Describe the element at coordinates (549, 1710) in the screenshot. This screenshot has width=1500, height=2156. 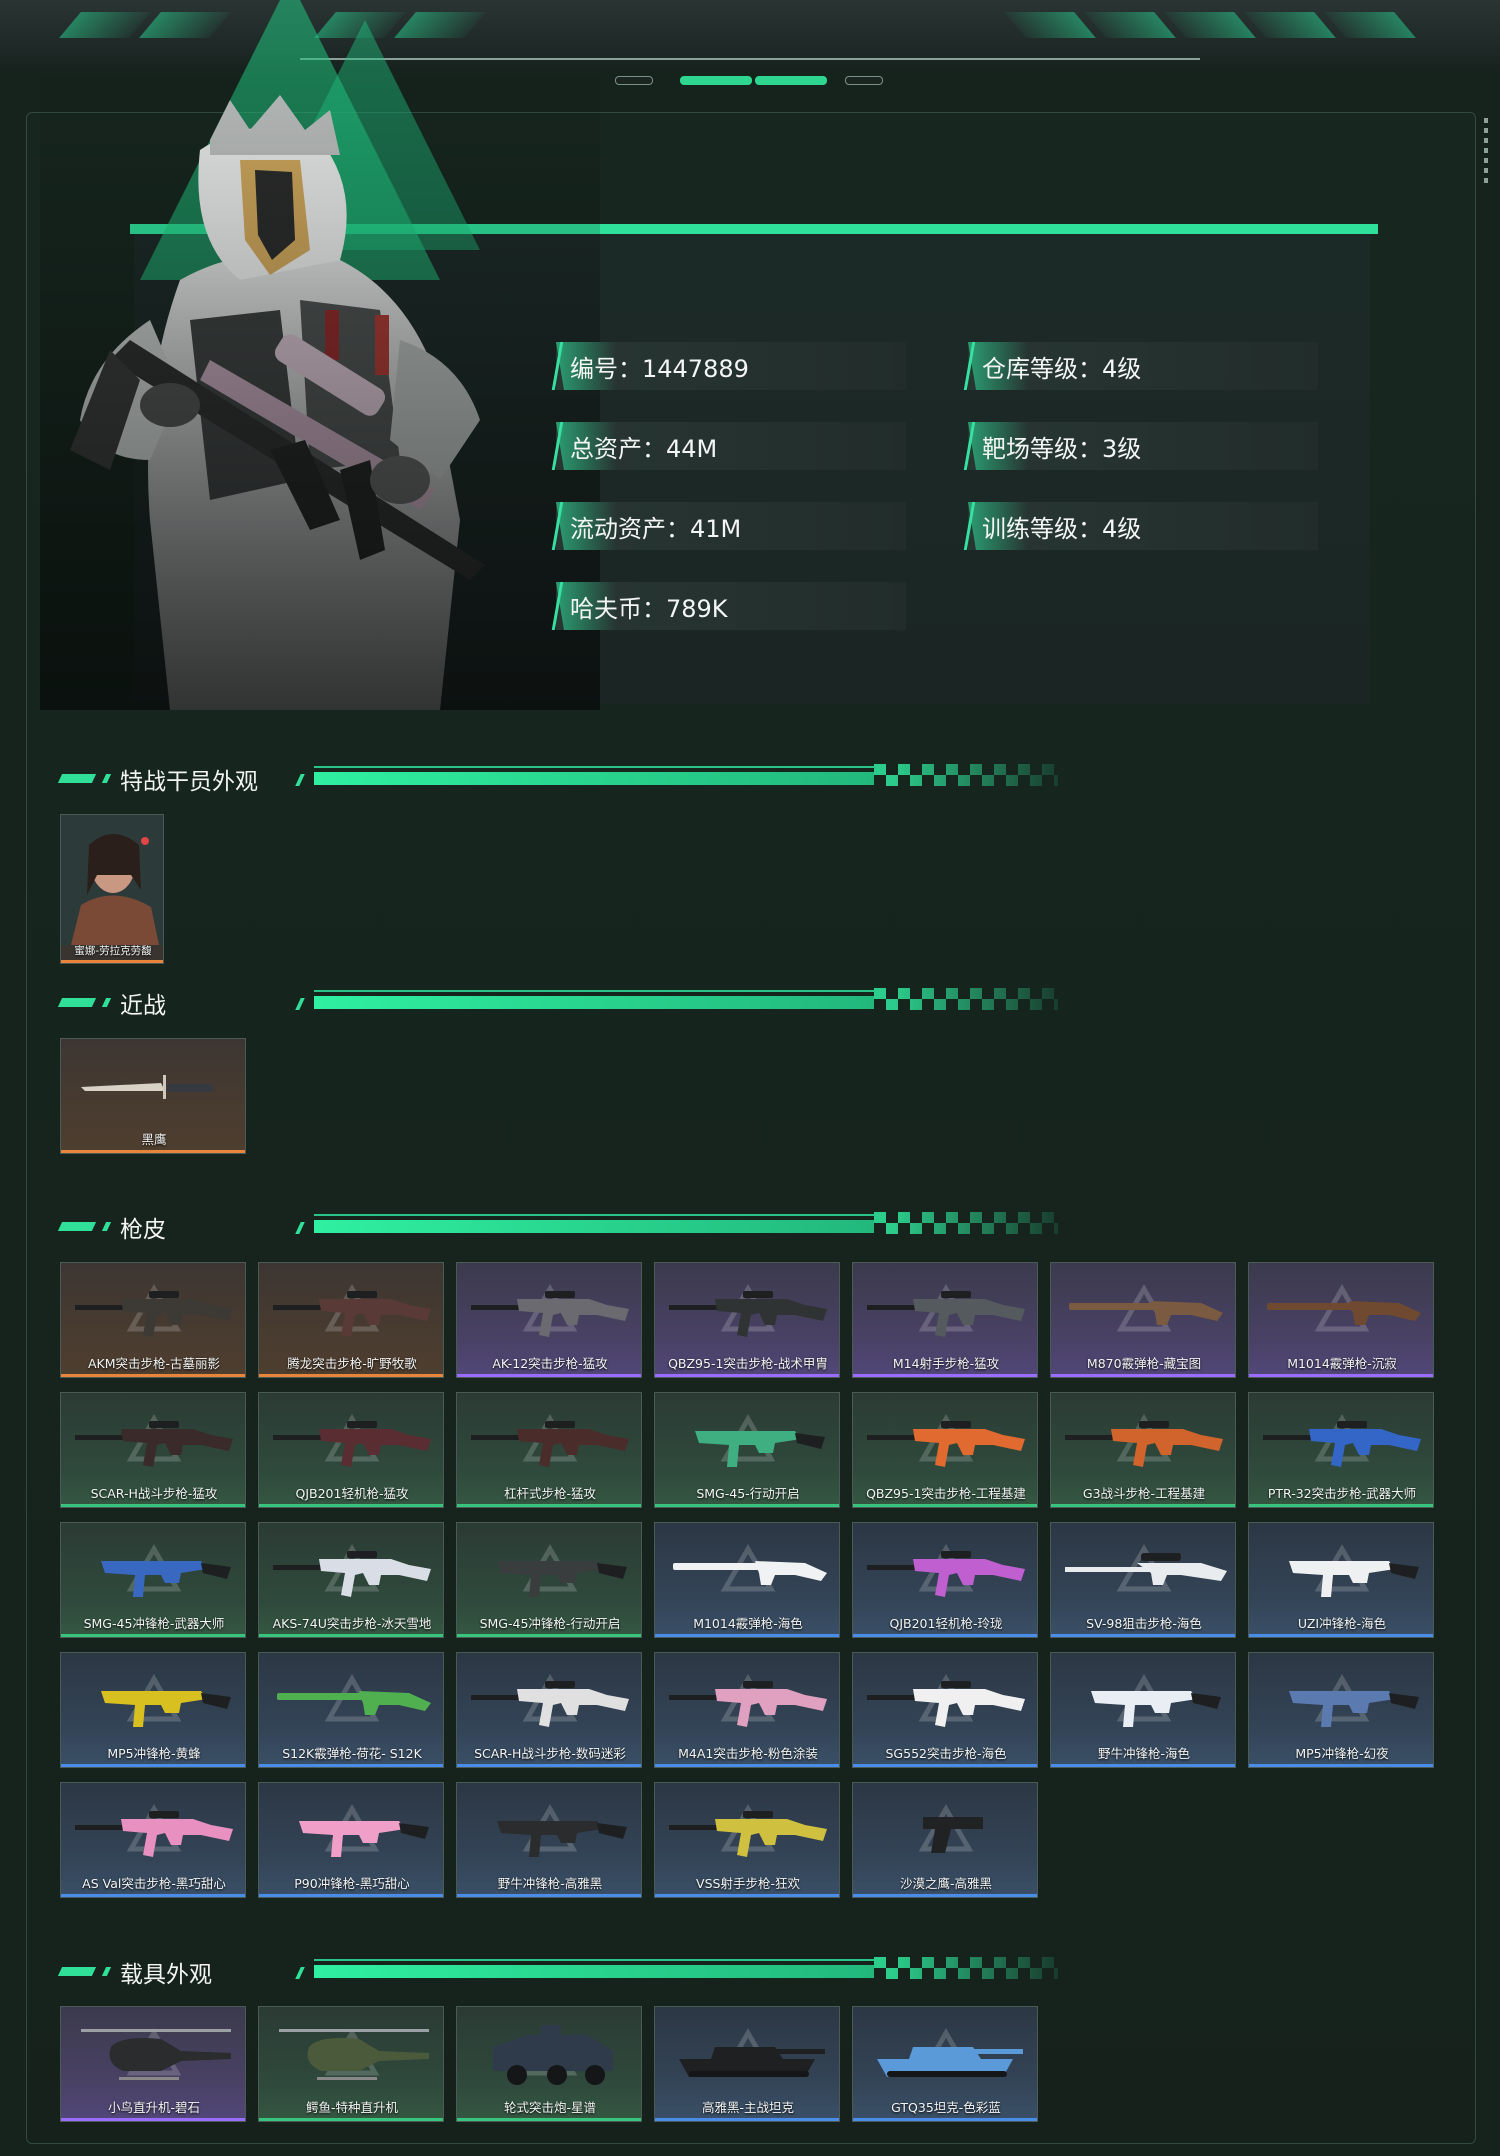
I see `gun-skin-card: SCAR-H战斗步枪-数码迷彩` at that location.